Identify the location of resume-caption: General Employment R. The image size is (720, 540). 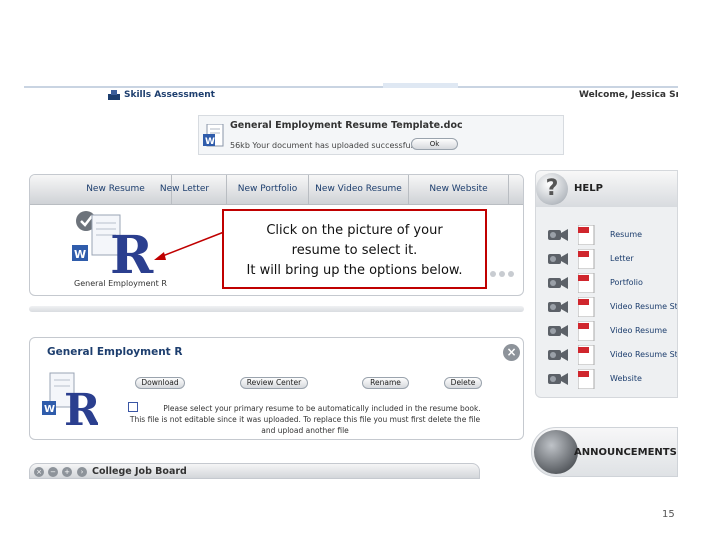
(120, 283).